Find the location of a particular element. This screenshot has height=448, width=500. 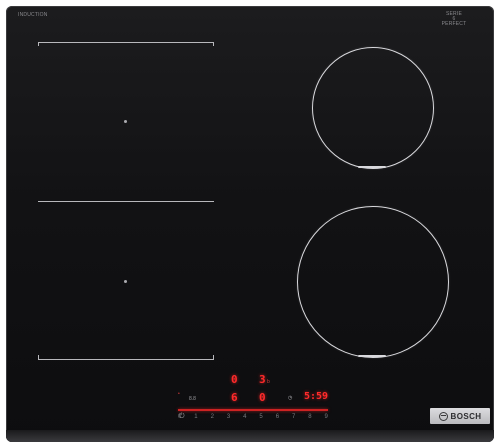

zone-top-right-suffix: b is located at coordinates (268, 382).